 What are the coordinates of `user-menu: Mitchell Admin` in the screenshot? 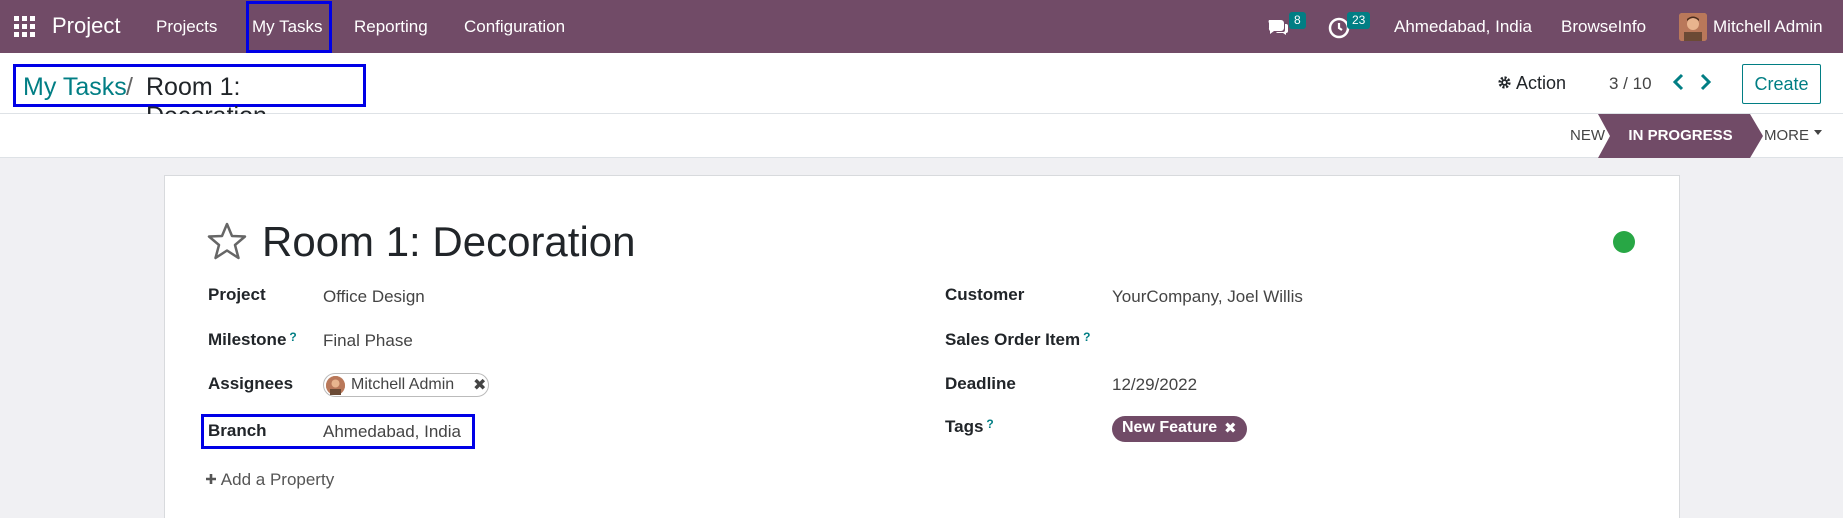 It's located at (1768, 27).